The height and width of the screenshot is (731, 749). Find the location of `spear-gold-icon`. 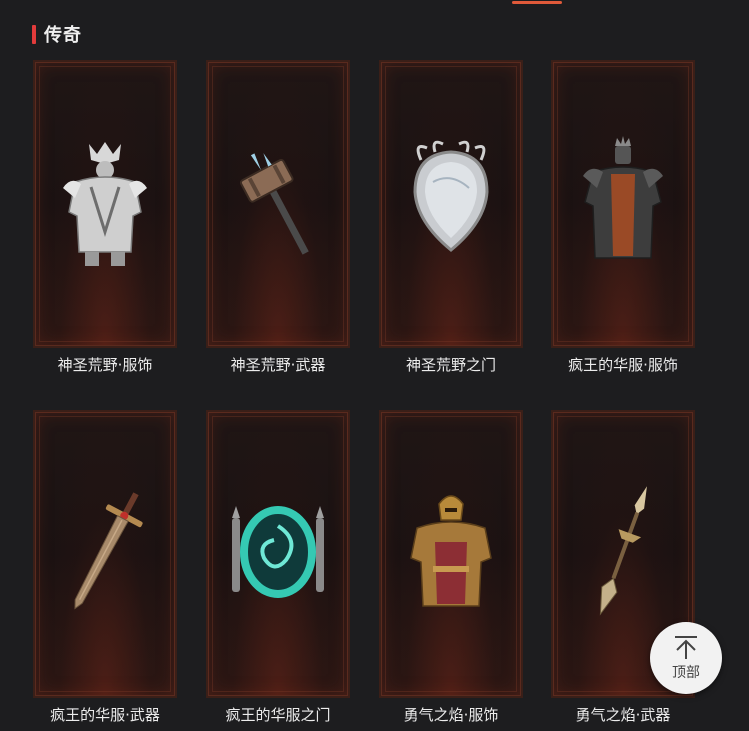

spear-gold-icon is located at coordinates (623, 551).